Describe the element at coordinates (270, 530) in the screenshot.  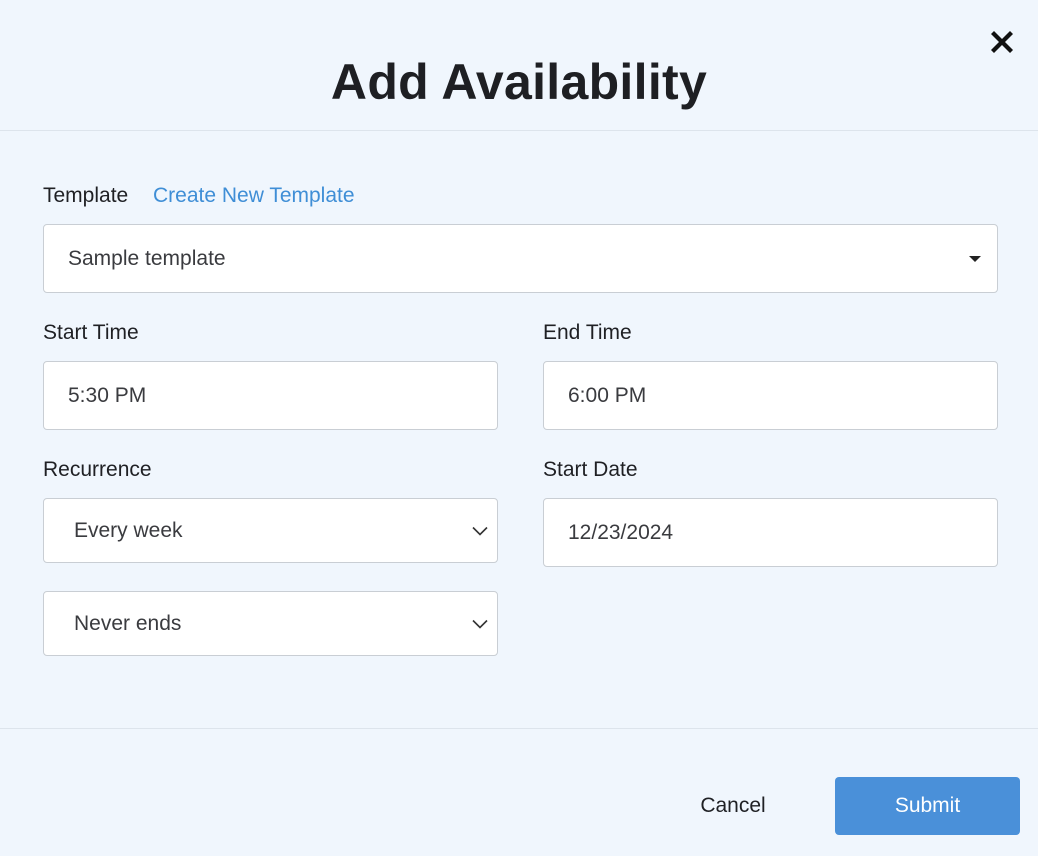
I see `recurrence-select: Every week` at that location.